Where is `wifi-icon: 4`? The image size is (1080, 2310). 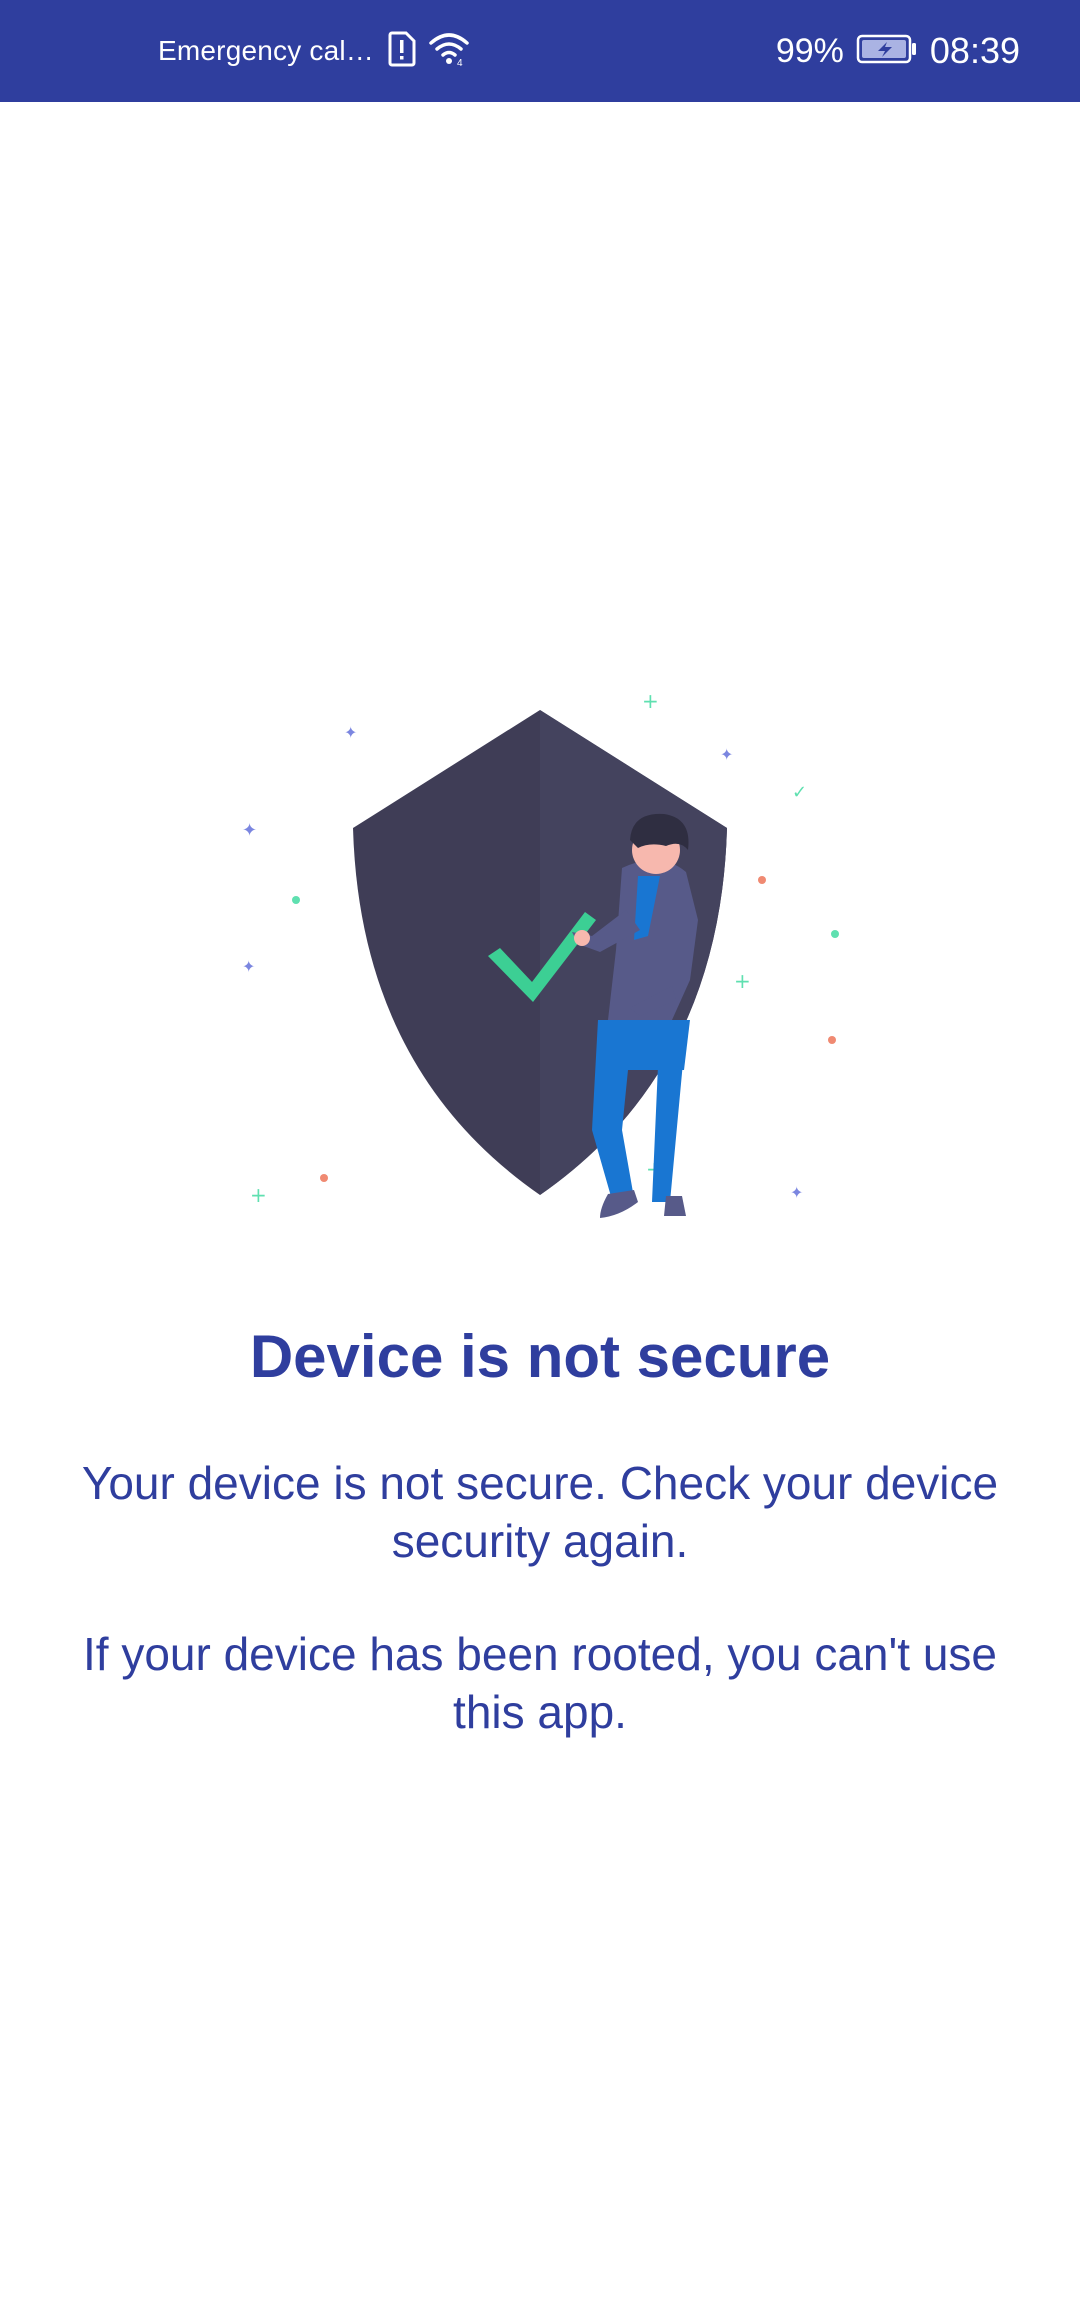 wifi-icon: 4 is located at coordinates (449, 51).